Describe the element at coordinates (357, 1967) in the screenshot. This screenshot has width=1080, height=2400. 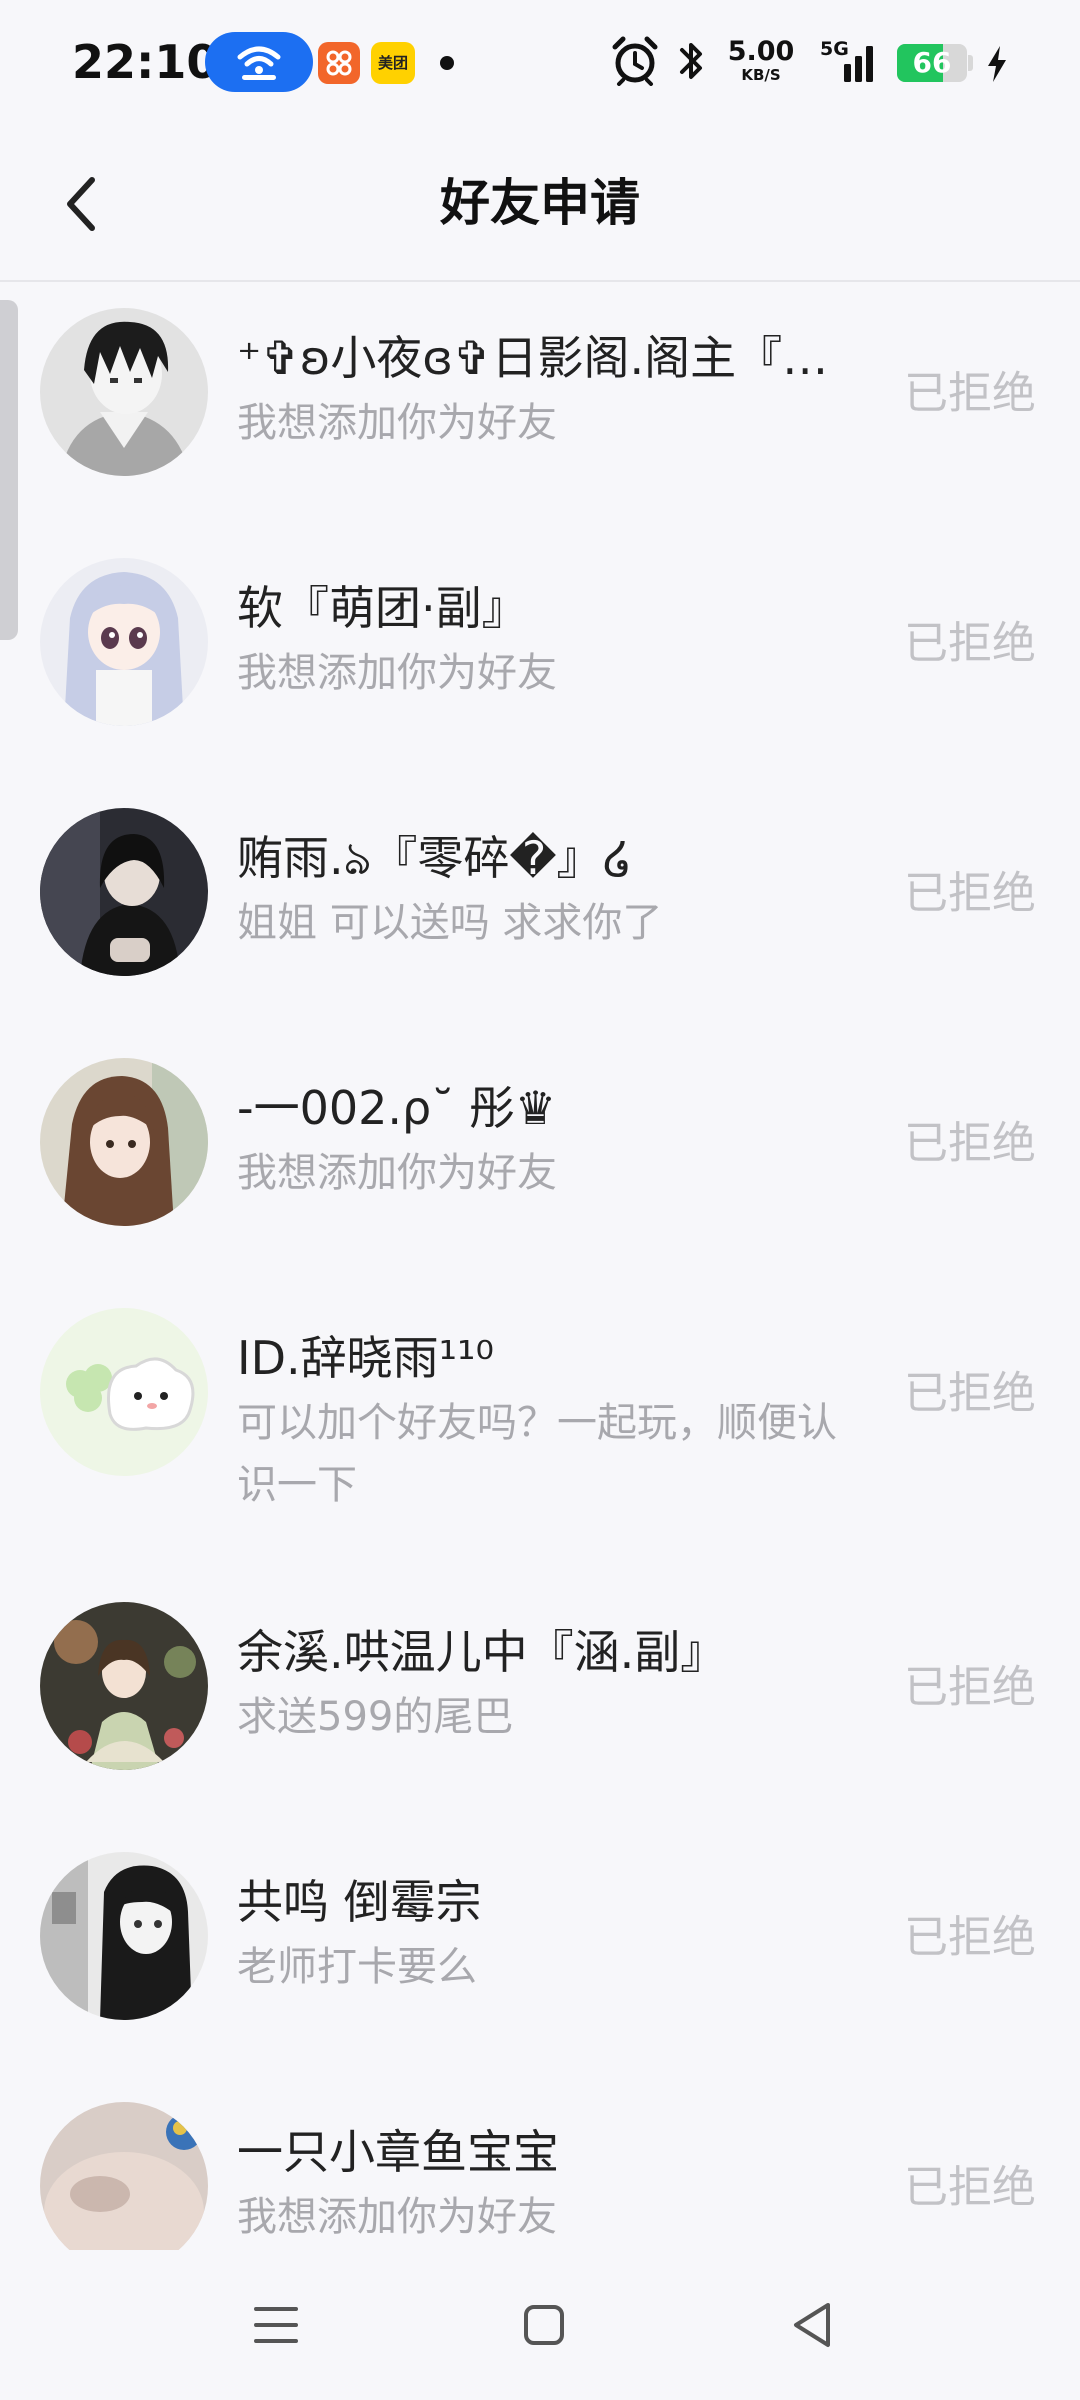
I see `request-message: 老师打卡要么` at that location.